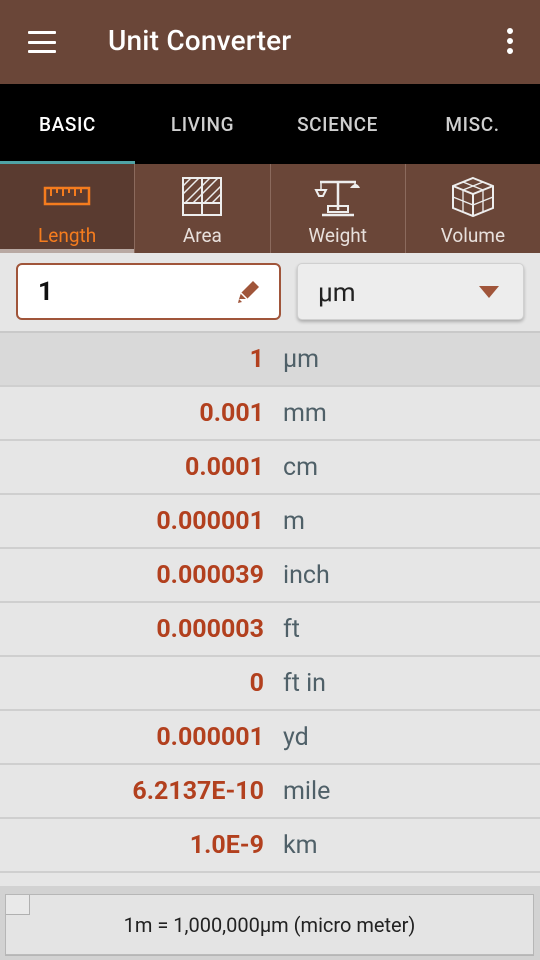  Describe the element at coordinates (472, 197) in the screenshot. I see `cube-icon` at that location.